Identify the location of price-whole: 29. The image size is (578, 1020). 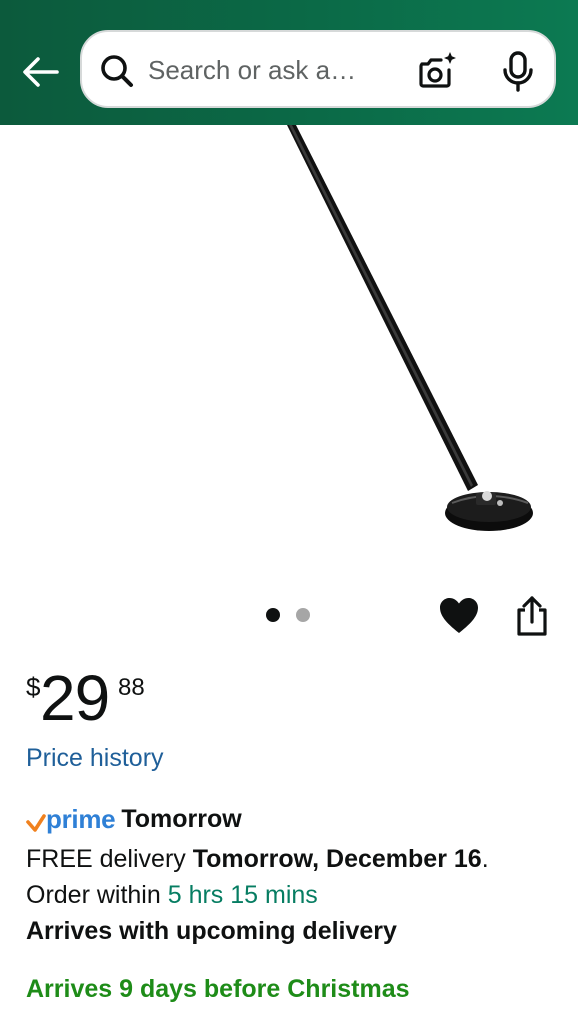
(75, 698).